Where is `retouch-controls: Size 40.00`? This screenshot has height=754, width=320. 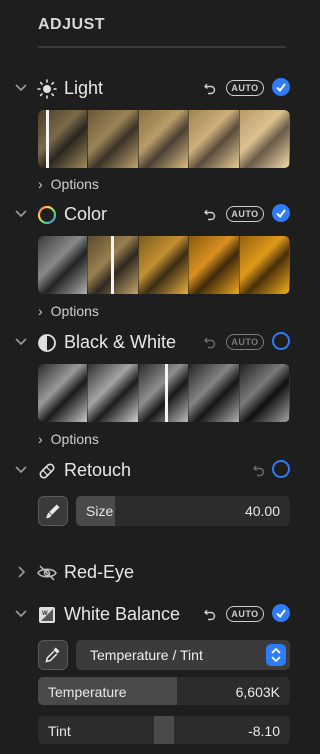 retouch-controls: Size 40.00 is located at coordinates (164, 511).